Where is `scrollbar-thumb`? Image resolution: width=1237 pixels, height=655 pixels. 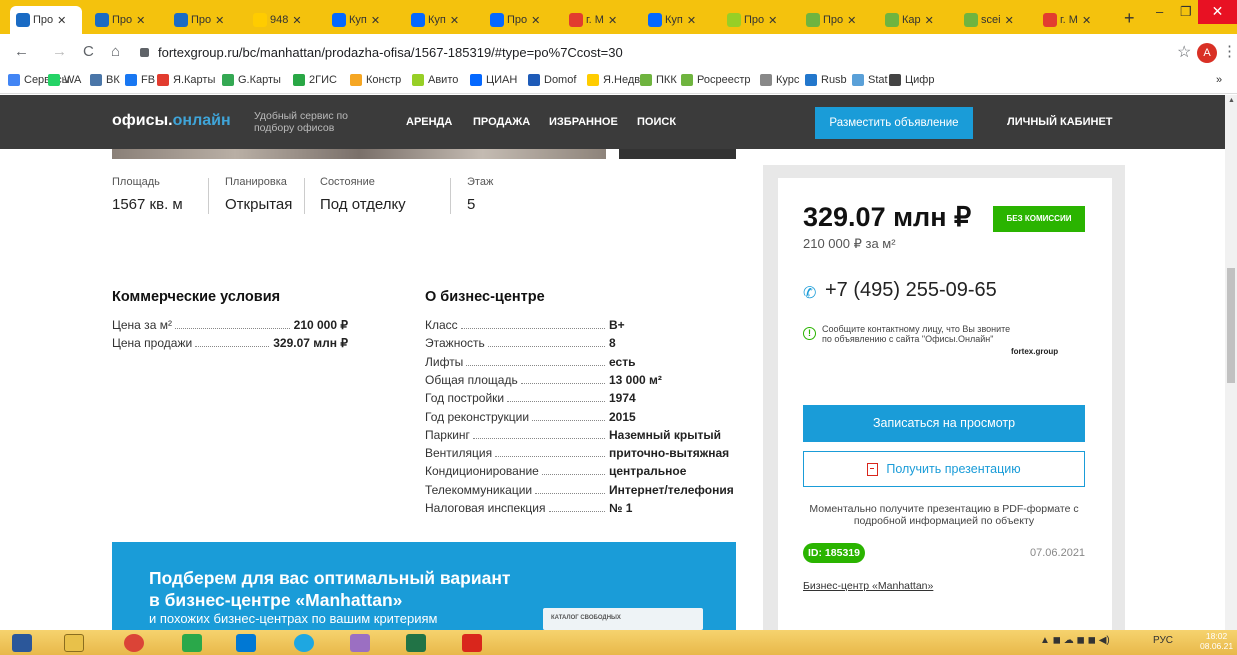 scrollbar-thumb is located at coordinates (1231, 325).